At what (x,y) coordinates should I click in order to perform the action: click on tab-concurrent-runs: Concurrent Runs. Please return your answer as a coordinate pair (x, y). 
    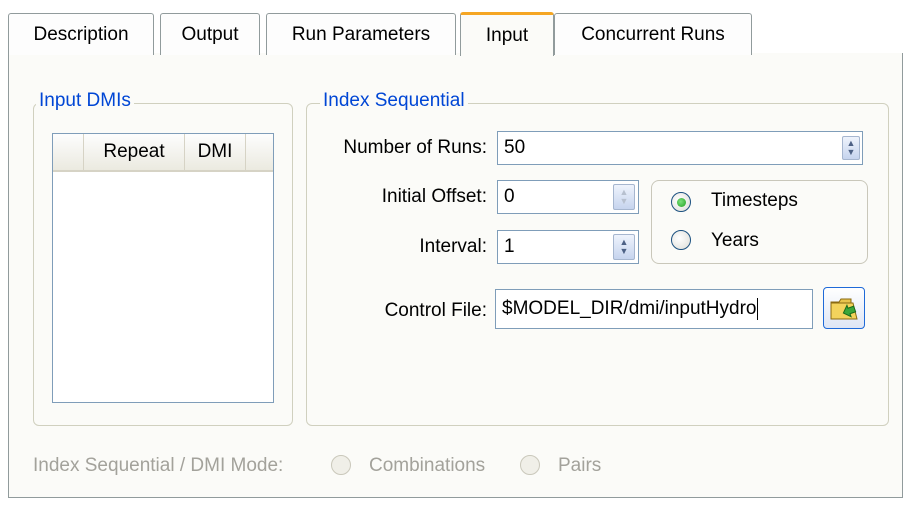
    Looking at the image, I should click on (653, 34).